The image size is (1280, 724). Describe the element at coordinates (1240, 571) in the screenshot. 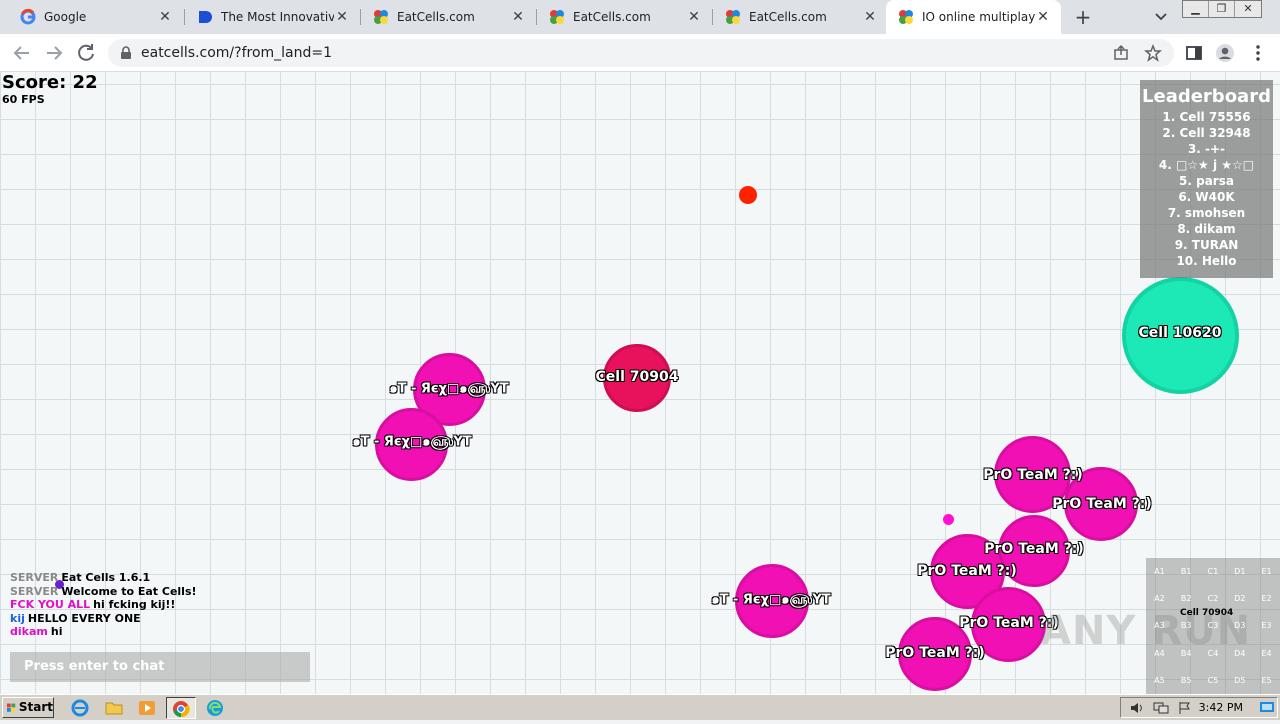

I see `minimap-cell: D1` at that location.